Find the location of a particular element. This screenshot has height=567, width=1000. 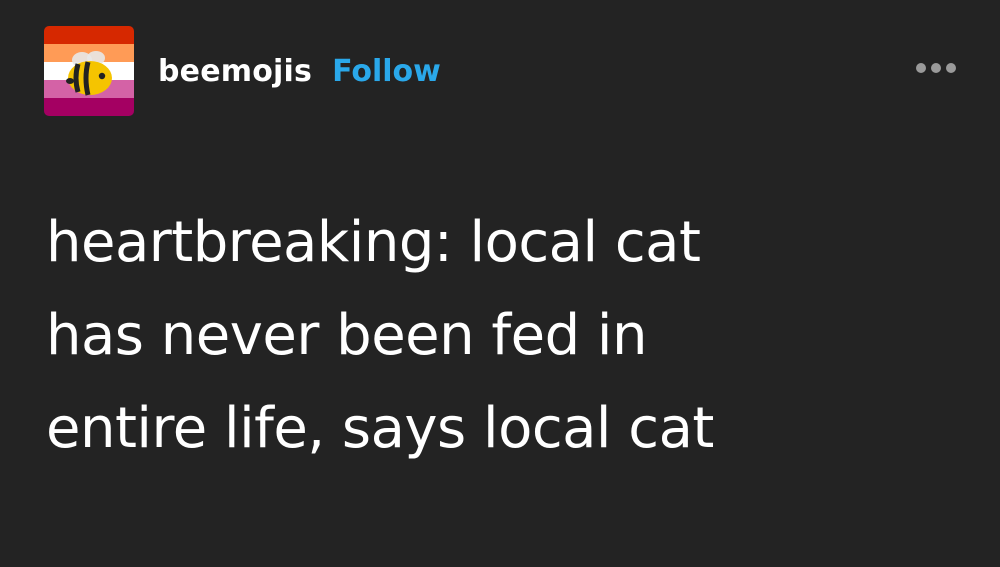

follow-button: Follow is located at coordinates (386, 71).